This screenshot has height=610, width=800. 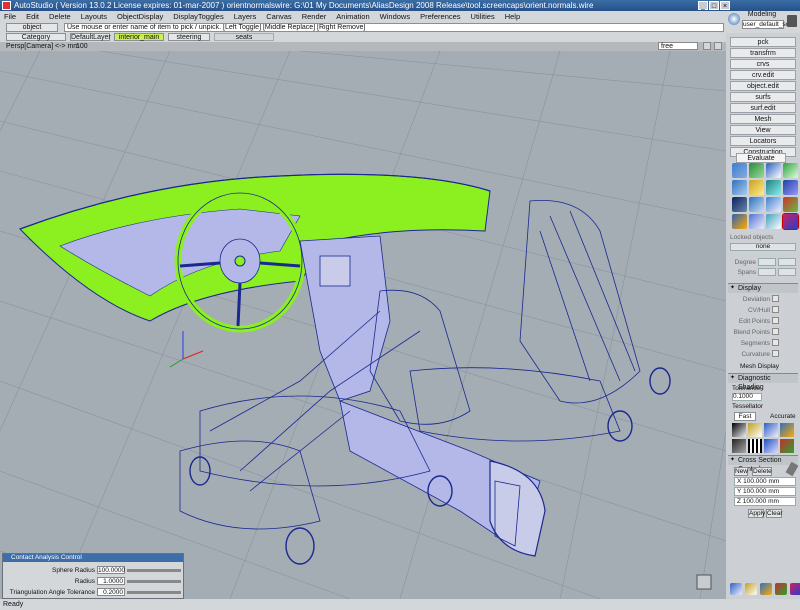 I want to click on shade-gold-icon, so click(x=755, y=430).